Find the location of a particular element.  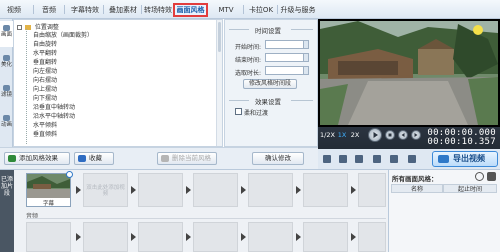

list-item: 自由旋转 is located at coordinates (45, 43).